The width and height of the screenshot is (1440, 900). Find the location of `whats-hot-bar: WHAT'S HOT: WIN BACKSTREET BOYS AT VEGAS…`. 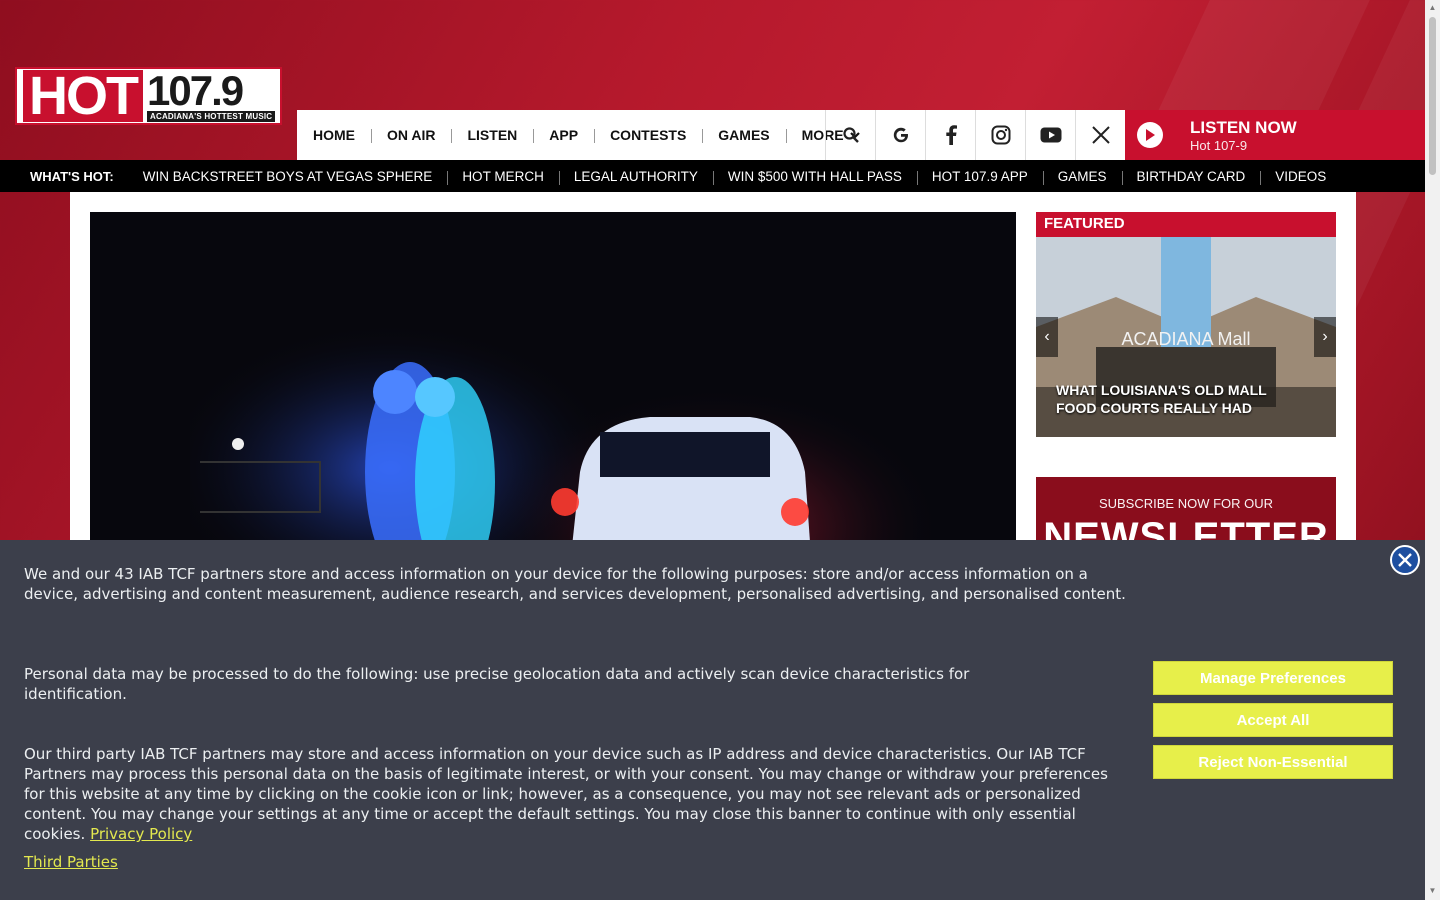

whats-hot-bar: WHAT'S HOT: WIN BACKSTREET BOYS AT VEGAS… is located at coordinates (712, 176).